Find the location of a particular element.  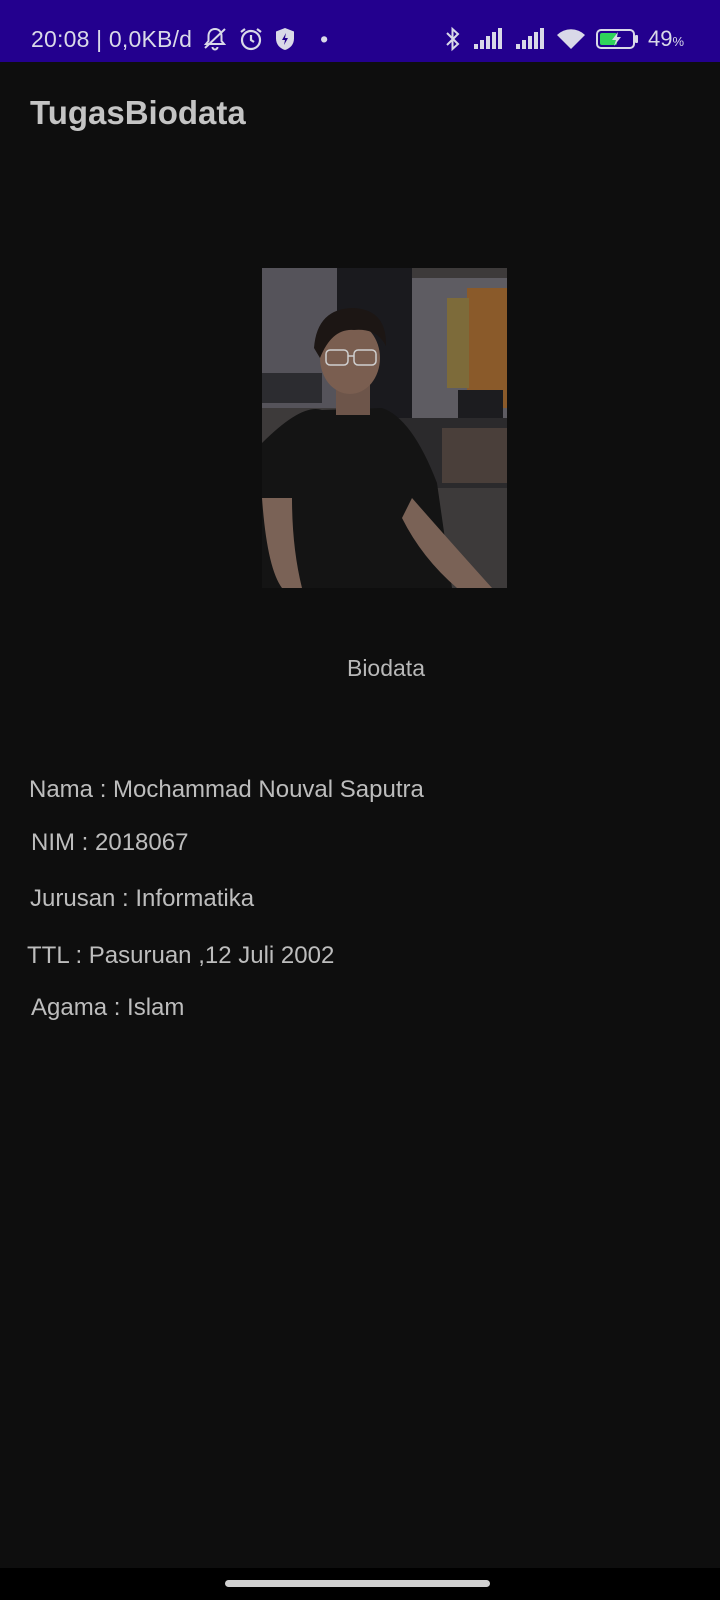

battery-percent: 49% is located at coordinates (665, 38).